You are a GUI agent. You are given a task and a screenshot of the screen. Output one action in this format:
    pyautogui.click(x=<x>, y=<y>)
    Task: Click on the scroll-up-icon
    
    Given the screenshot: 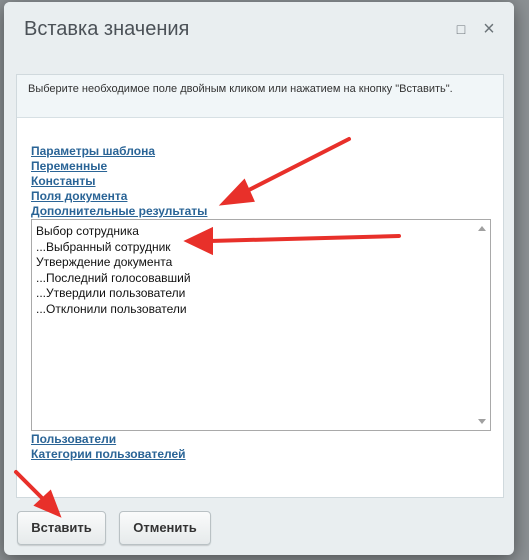 What is the action you would take?
    pyautogui.click(x=482, y=228)
    